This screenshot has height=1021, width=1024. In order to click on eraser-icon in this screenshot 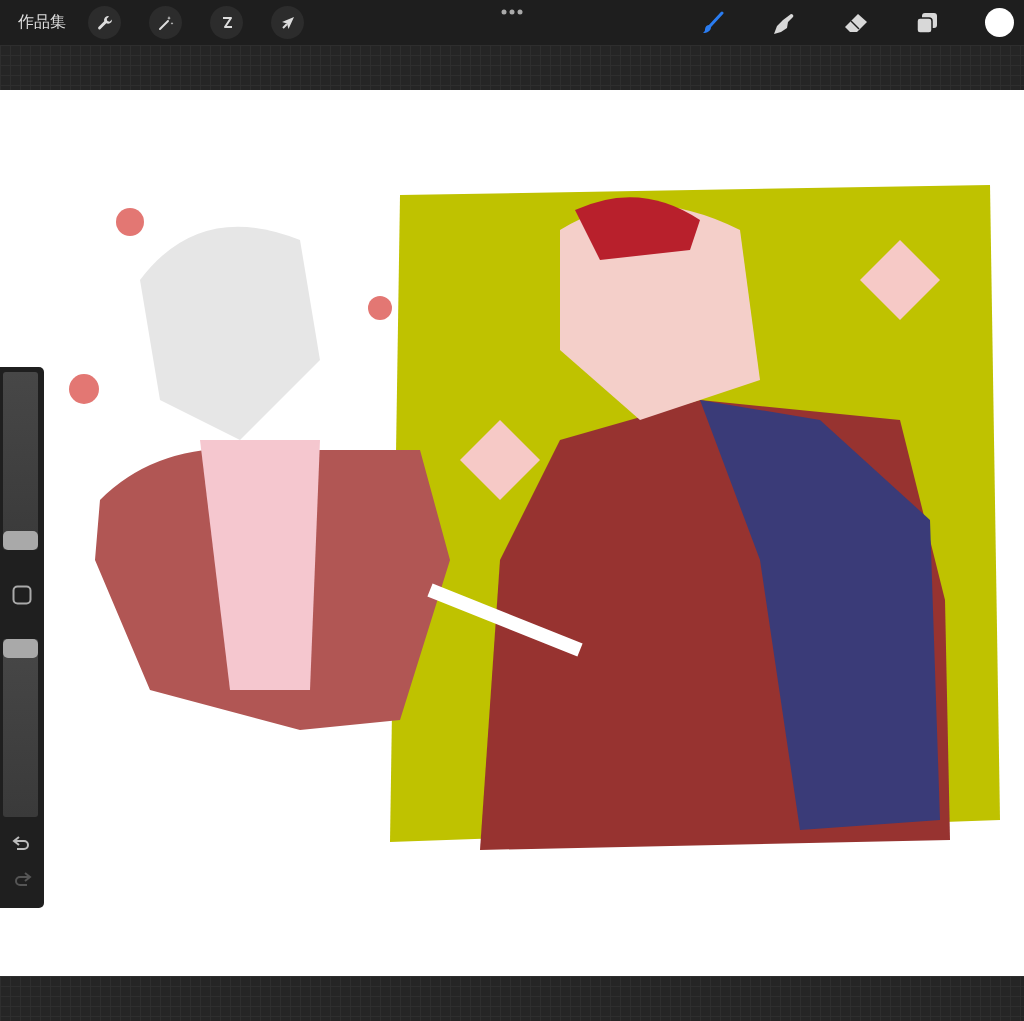, I will do `click(856, 22)`.